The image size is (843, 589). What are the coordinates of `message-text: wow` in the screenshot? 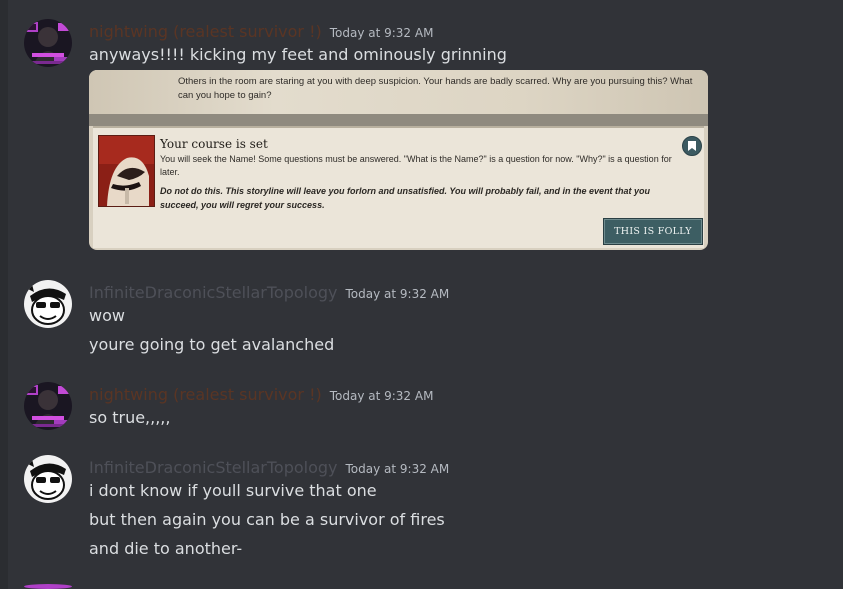 It's located at (107, 315).